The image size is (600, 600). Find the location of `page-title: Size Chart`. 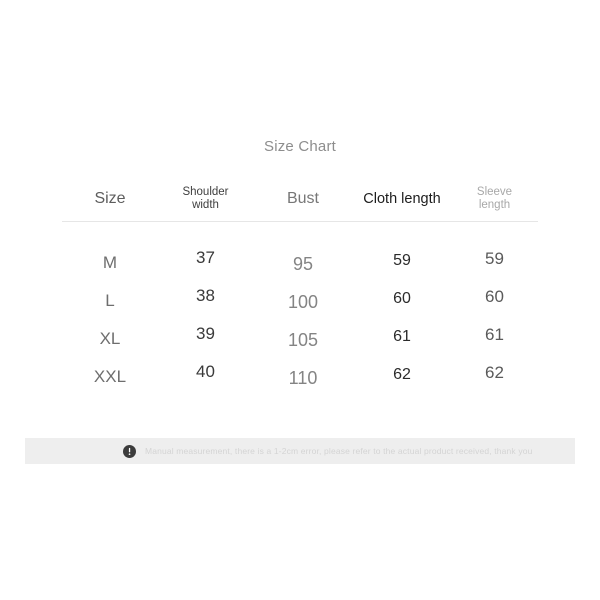

page-title: Size Chart is located at coordinates (300, 146).